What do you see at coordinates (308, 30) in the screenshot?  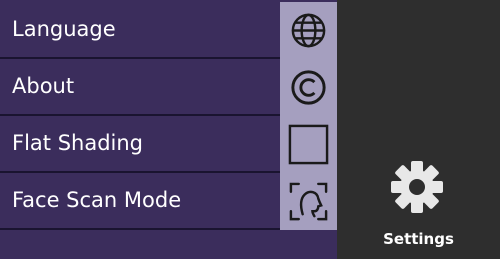 I see `globe-icon` at bounding box center [308, 30].